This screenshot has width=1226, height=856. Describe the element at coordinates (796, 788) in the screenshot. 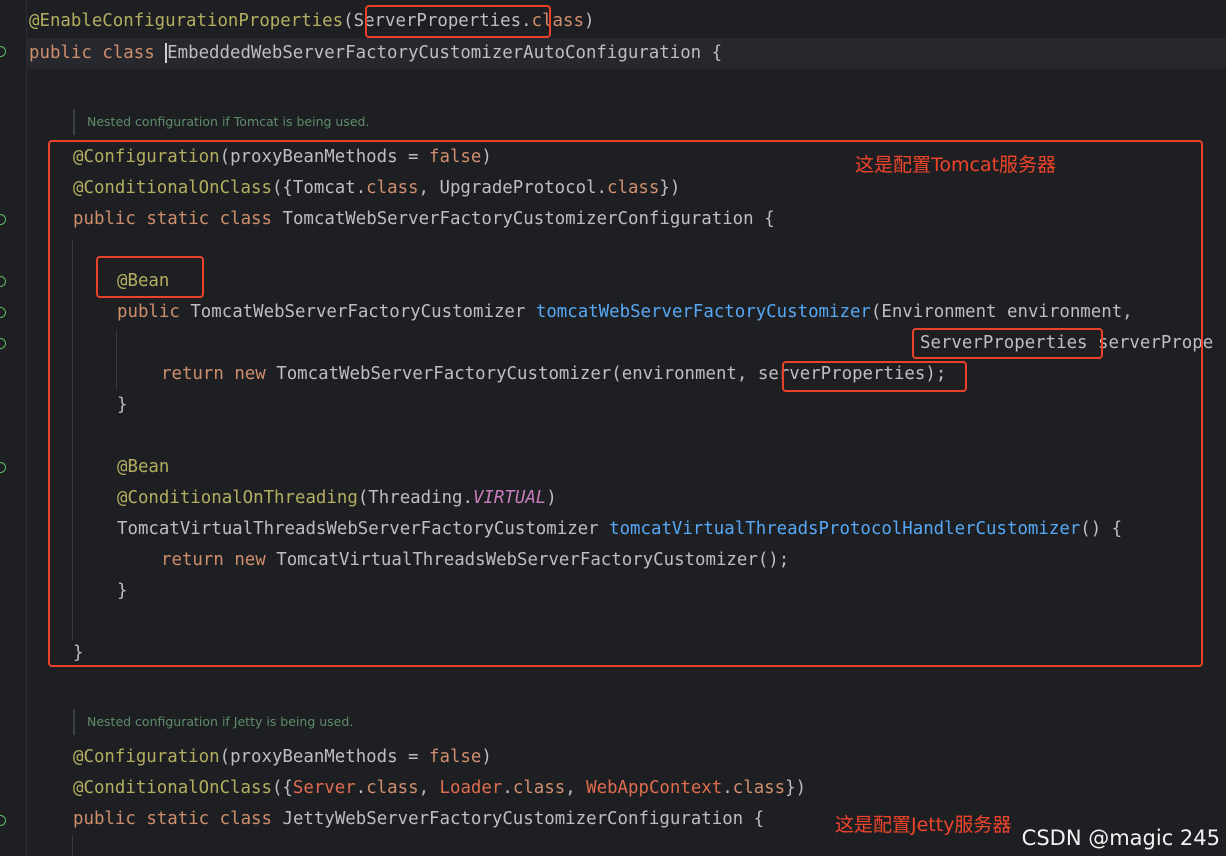

I see `code-token: })` at that location.